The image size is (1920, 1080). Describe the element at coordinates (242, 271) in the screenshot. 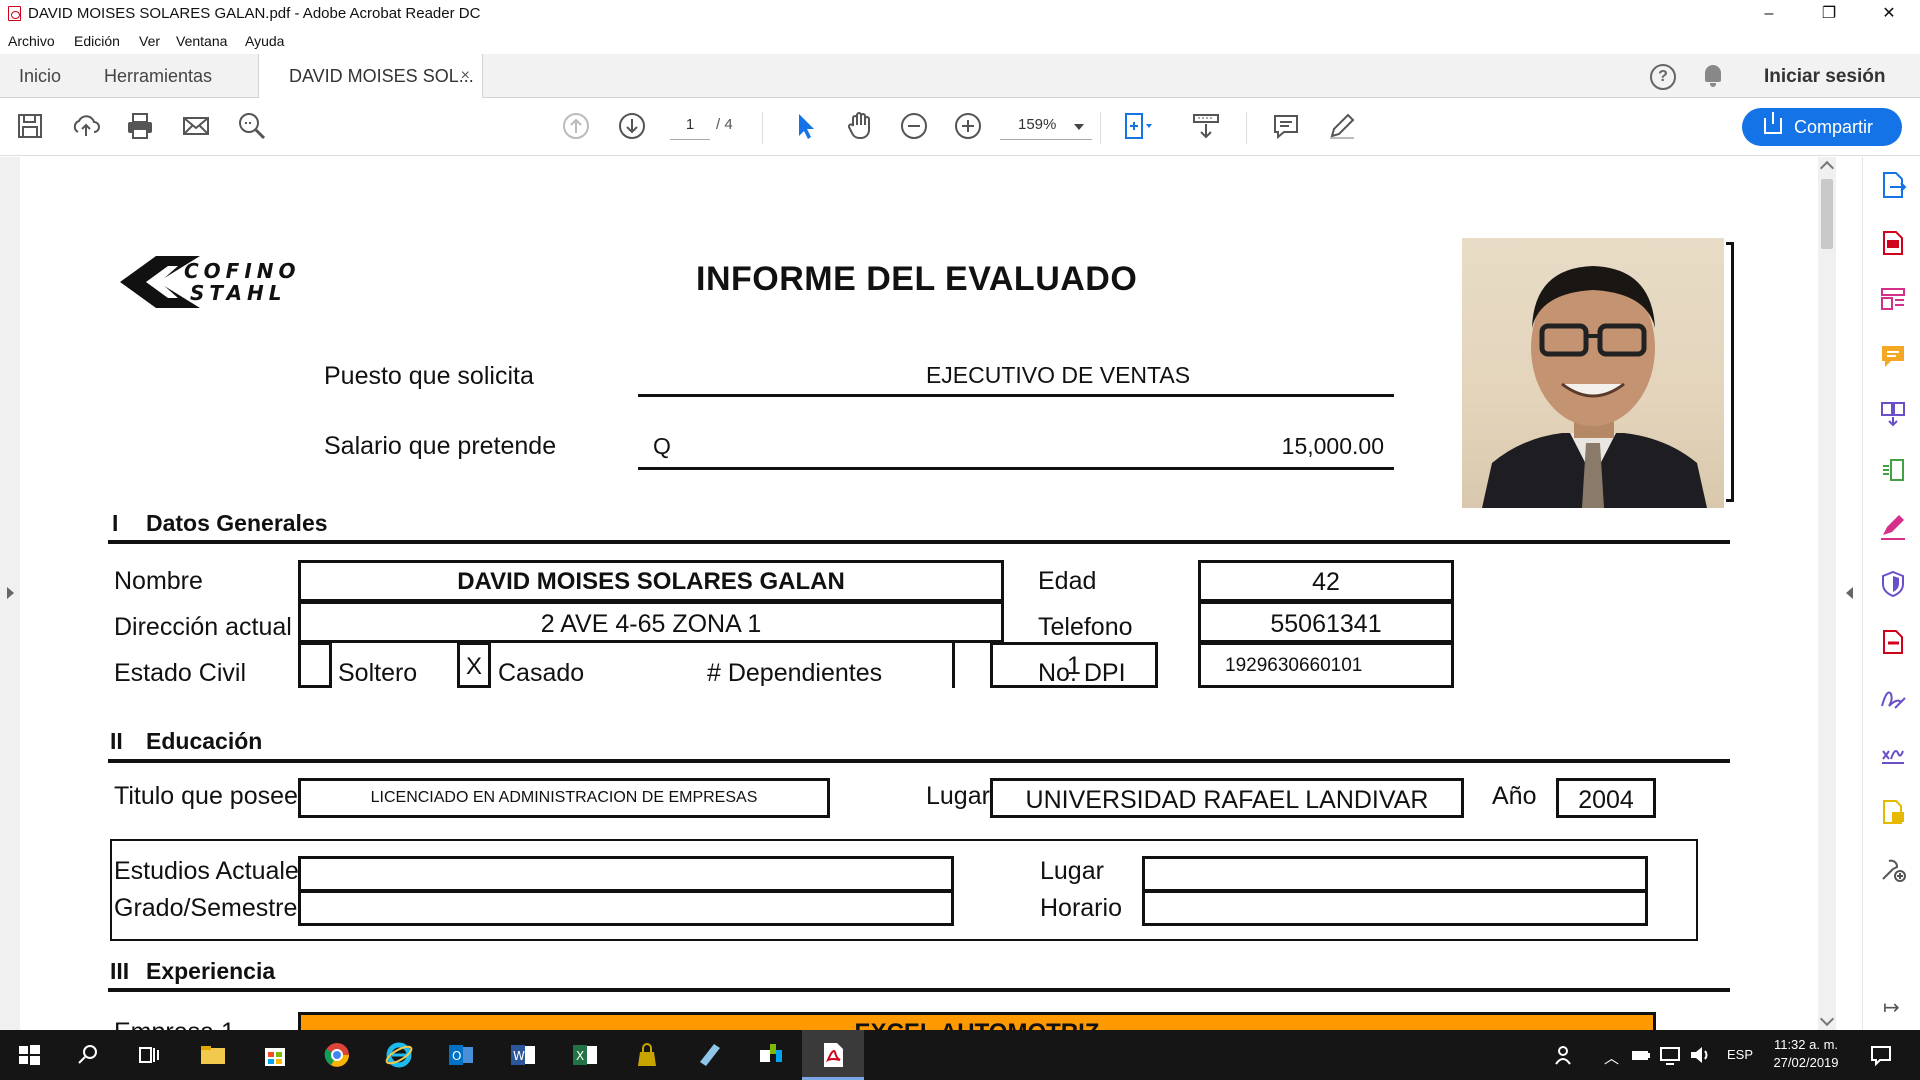

I see `logo-line-1: COFINO` at that location.